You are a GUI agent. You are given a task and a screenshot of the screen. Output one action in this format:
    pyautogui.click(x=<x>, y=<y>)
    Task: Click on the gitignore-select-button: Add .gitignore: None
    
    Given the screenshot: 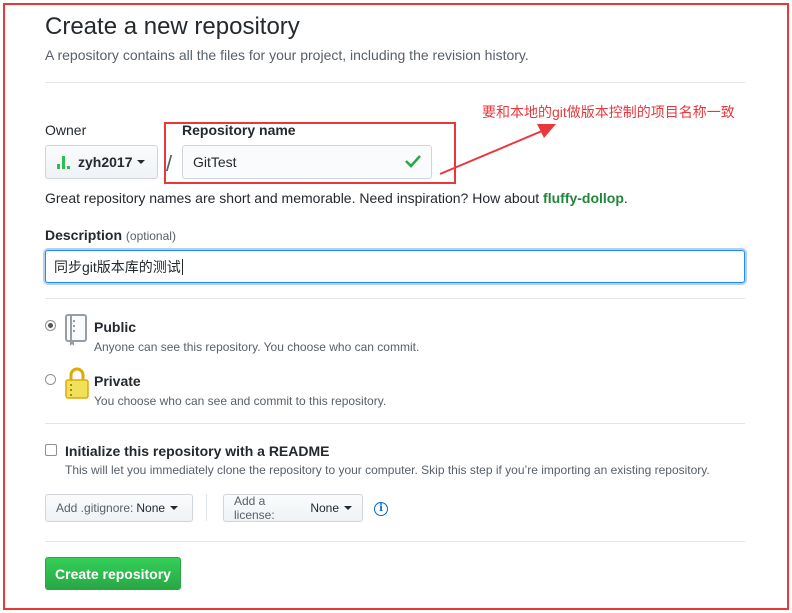 What is the action you would take?
    pyautogui.click(x=119, y=508)
    